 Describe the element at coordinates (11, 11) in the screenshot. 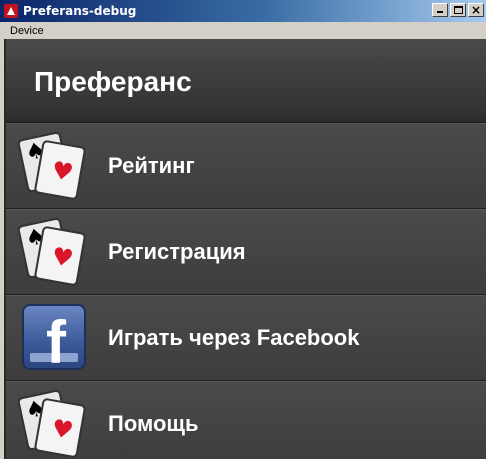

I see `app-logo-icon` at that location.